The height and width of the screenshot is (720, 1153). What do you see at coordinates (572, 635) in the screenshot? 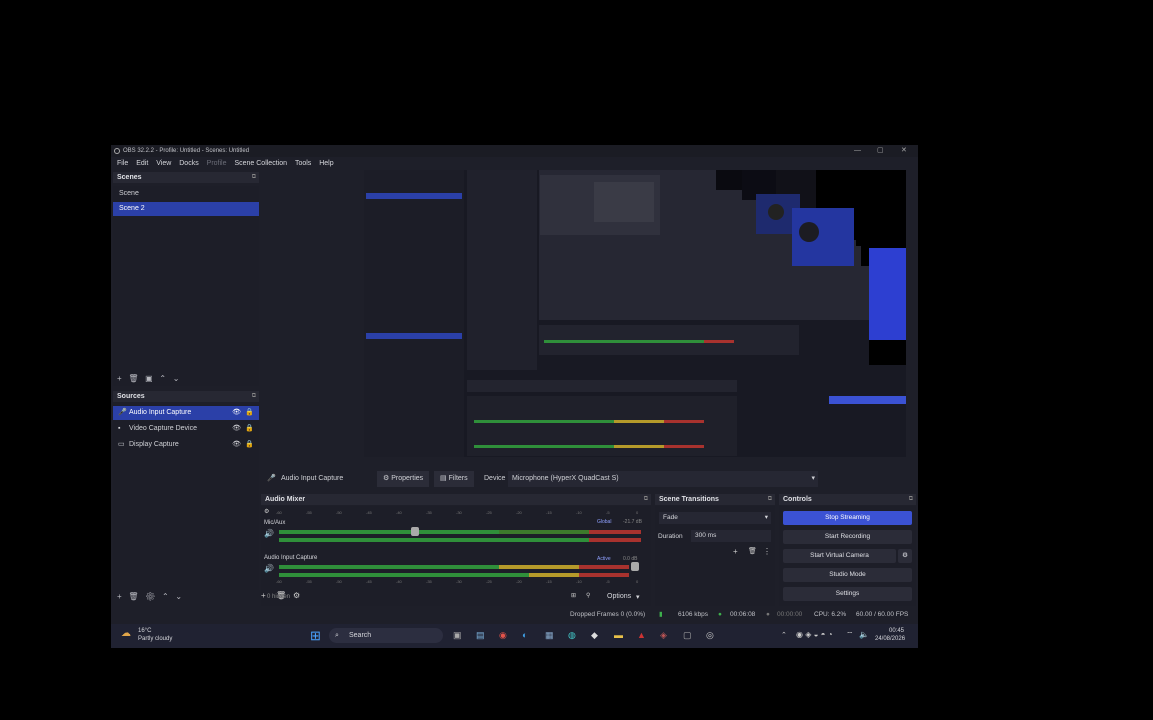
I see `app-icon: ◍` at bounding box center [572, 635].